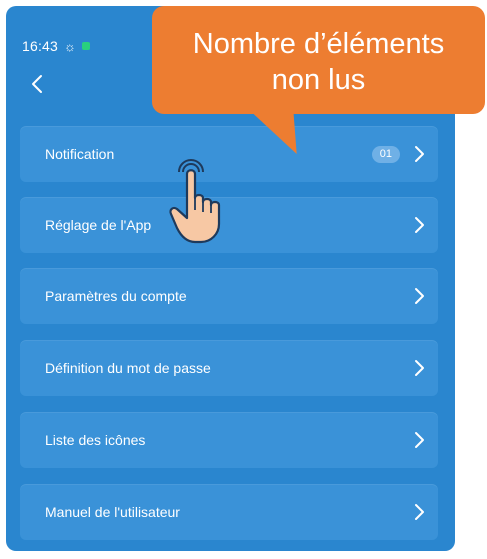 This screenshot has width=487, height=559. What do you see at coordinates (385, 154) in the screenshot?
I see `unread-count-badge: 01` at bounding box center [385, 154].